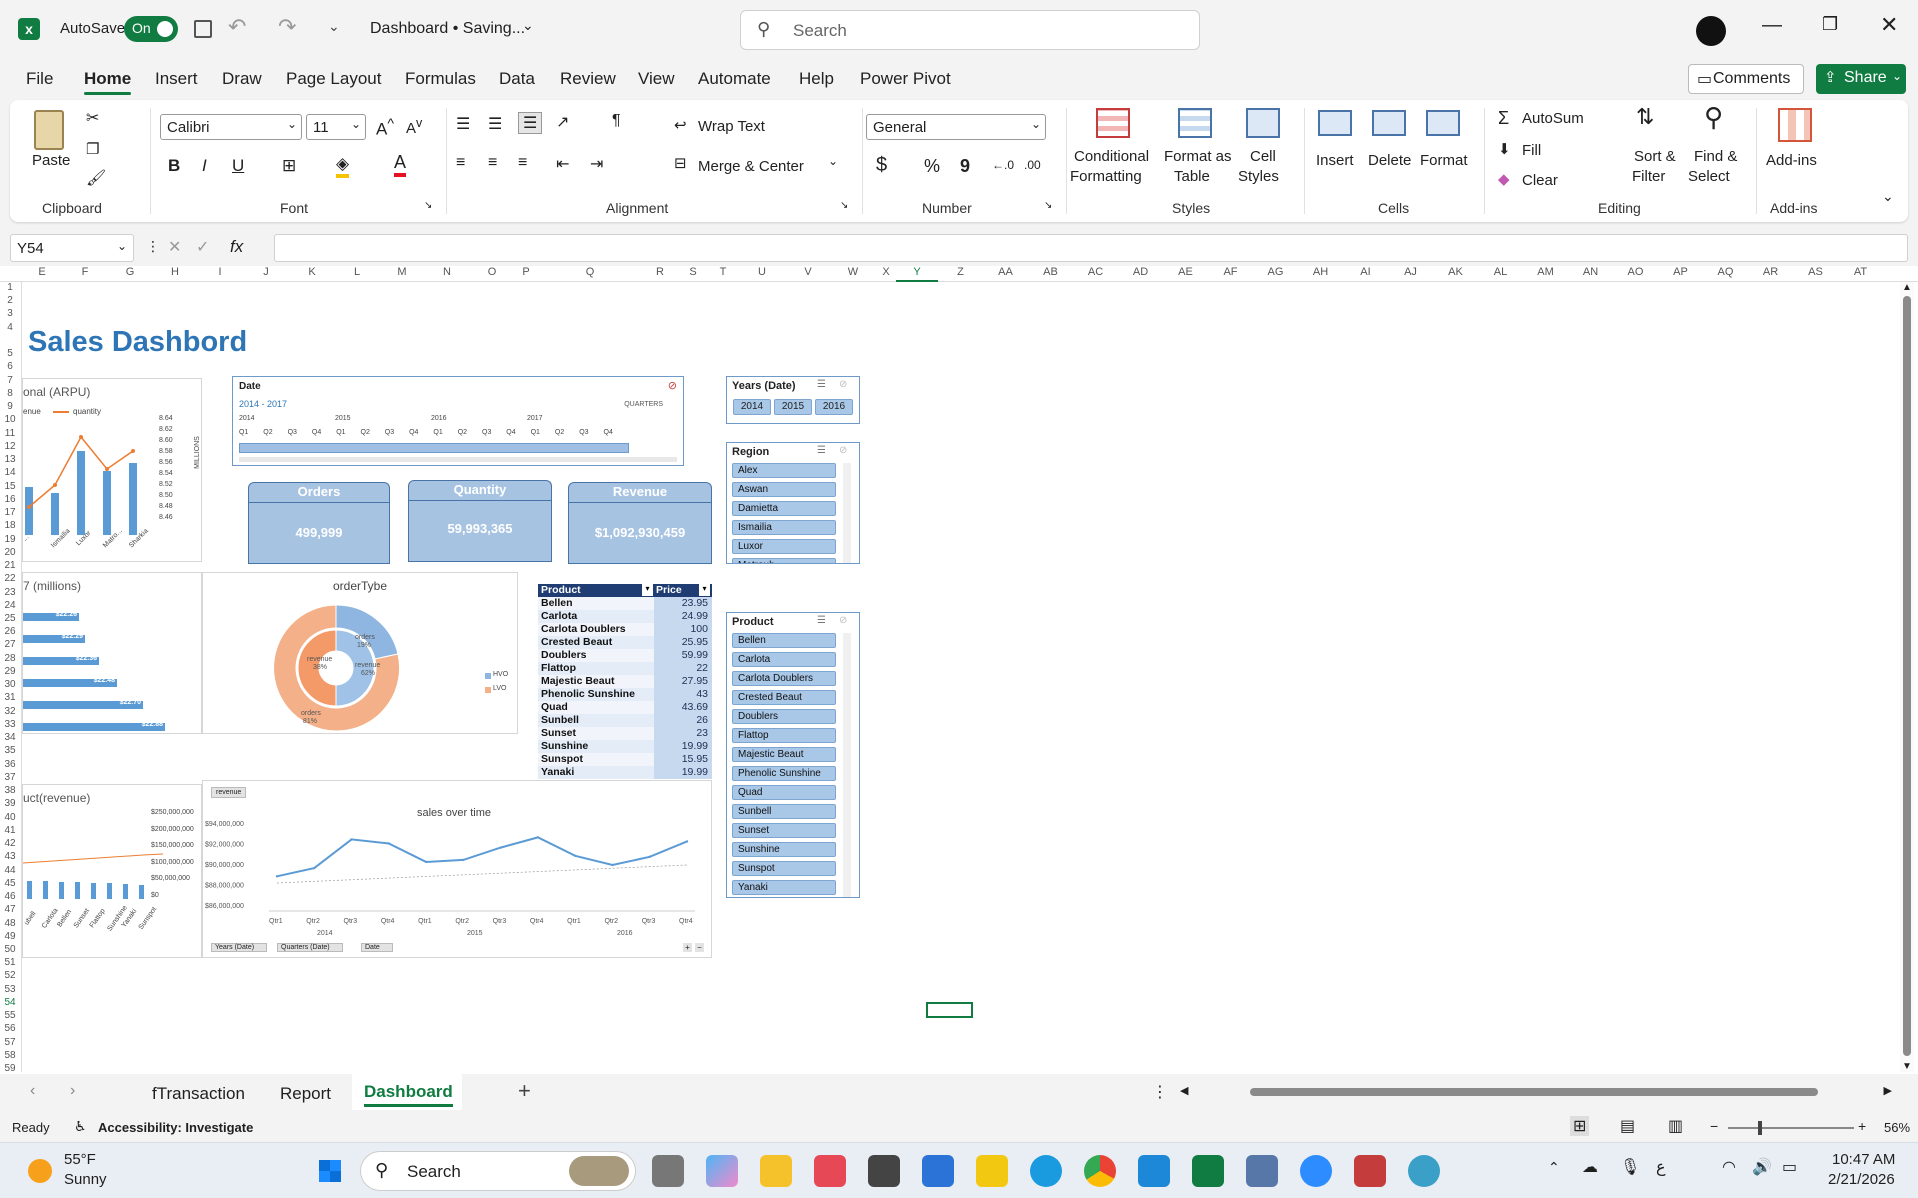 This screenshot has width=1918, height=1198. I want to click on delete-cells-icon, so click(1389, 123).